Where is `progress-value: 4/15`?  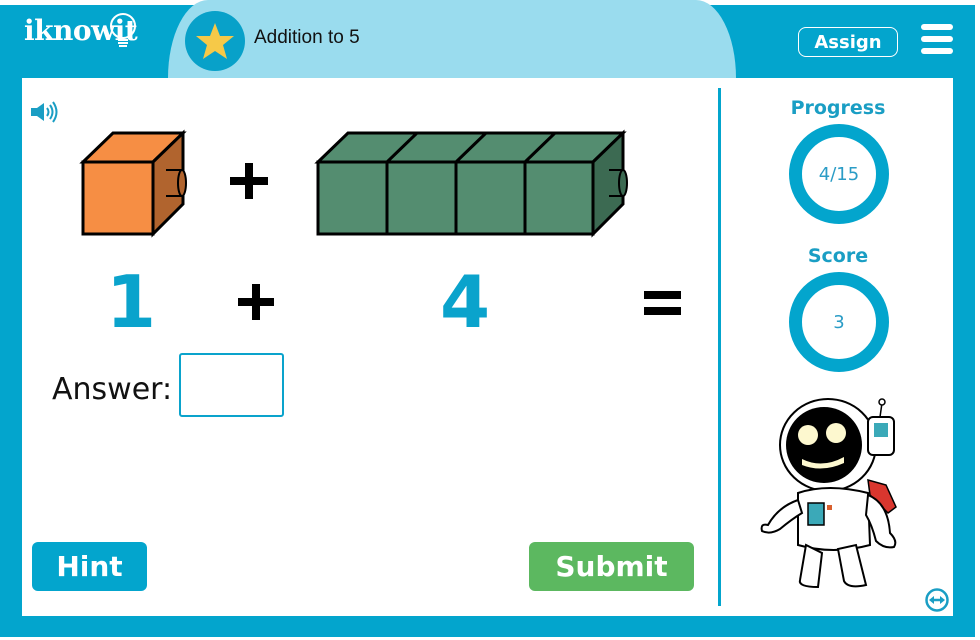
progress-value: 4/15 is located at coordinates (839, 174).